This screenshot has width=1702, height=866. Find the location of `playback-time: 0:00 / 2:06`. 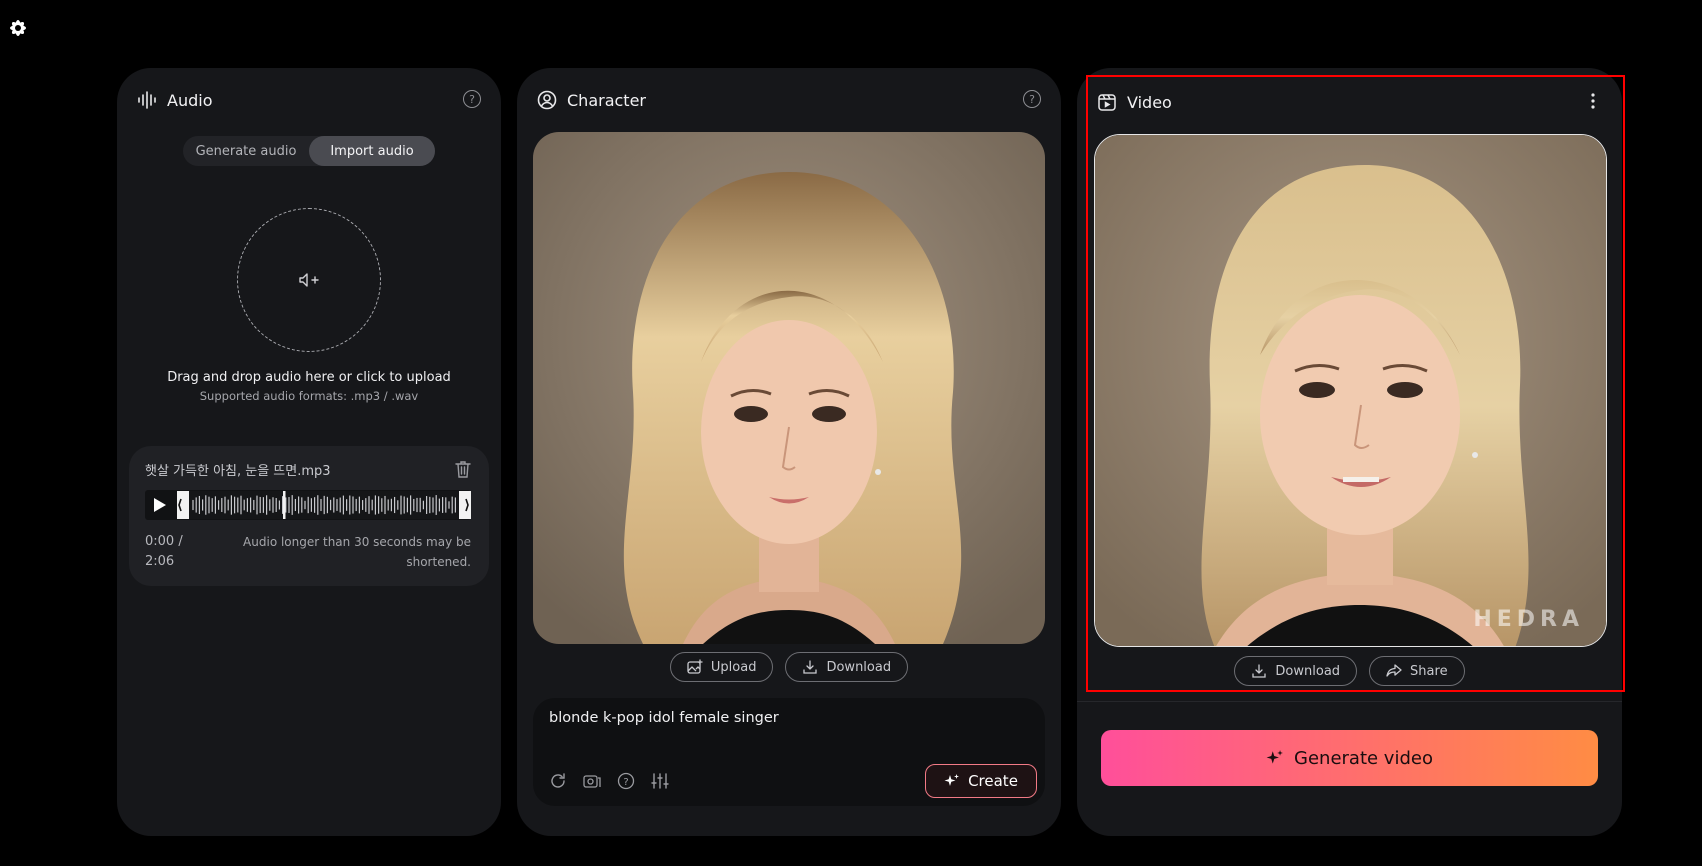

playback-time: 0:00 / 2:06 is located at coordinates (175, 552).